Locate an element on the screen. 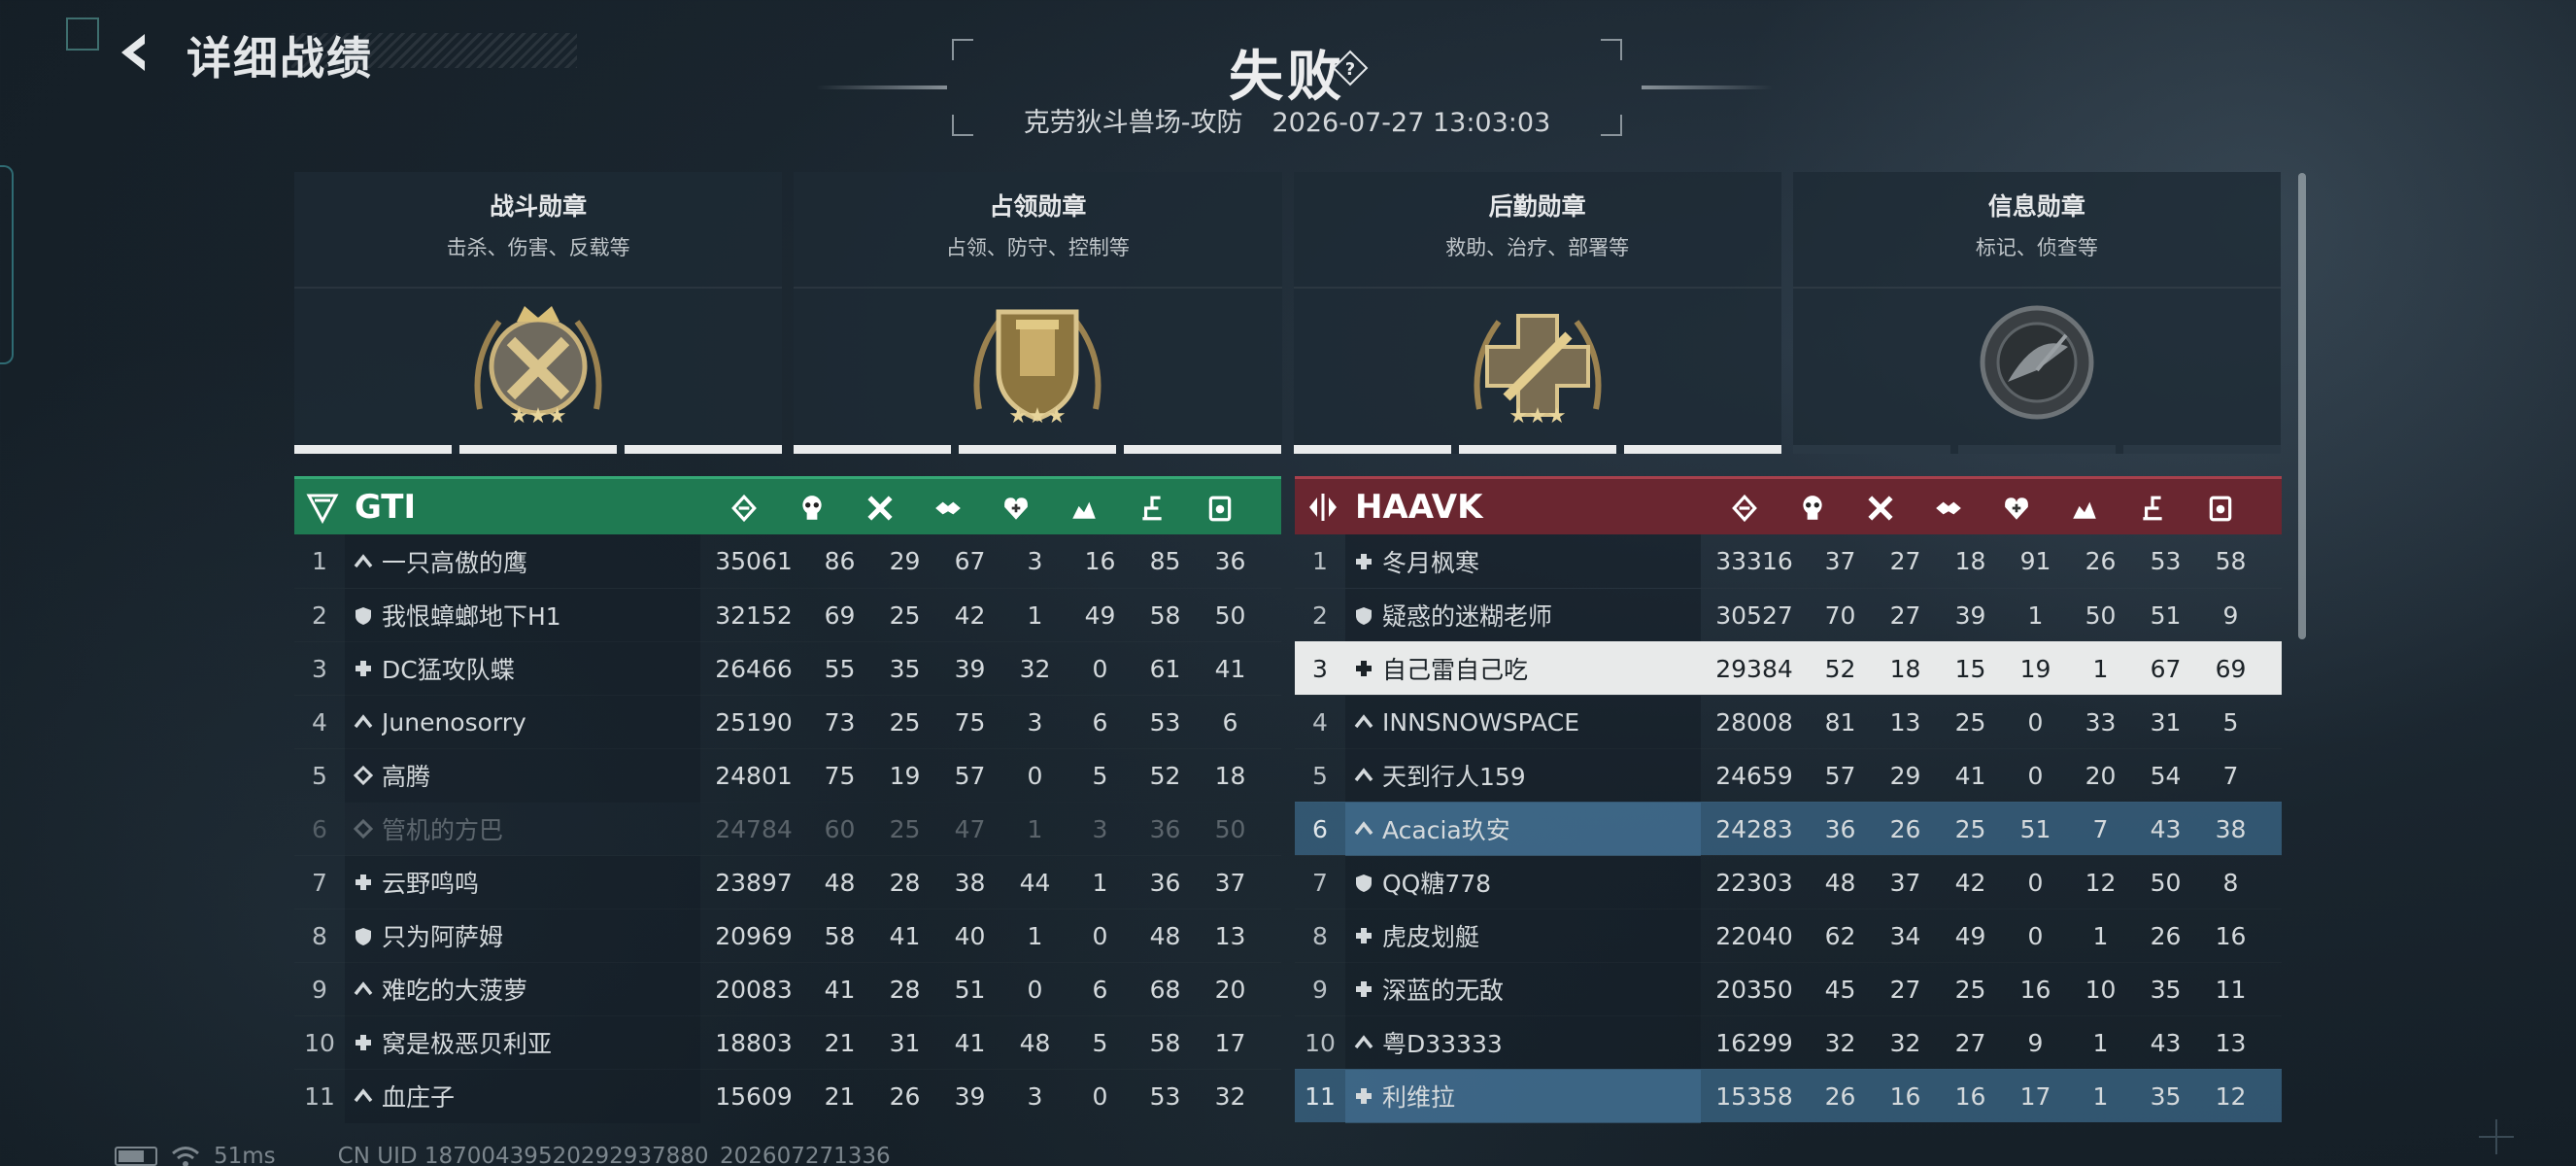 Image resolution: width=2576 pixels, height=1166 pixels. player-name: 虎皮划艇 is located at coordinates (1431, 937).